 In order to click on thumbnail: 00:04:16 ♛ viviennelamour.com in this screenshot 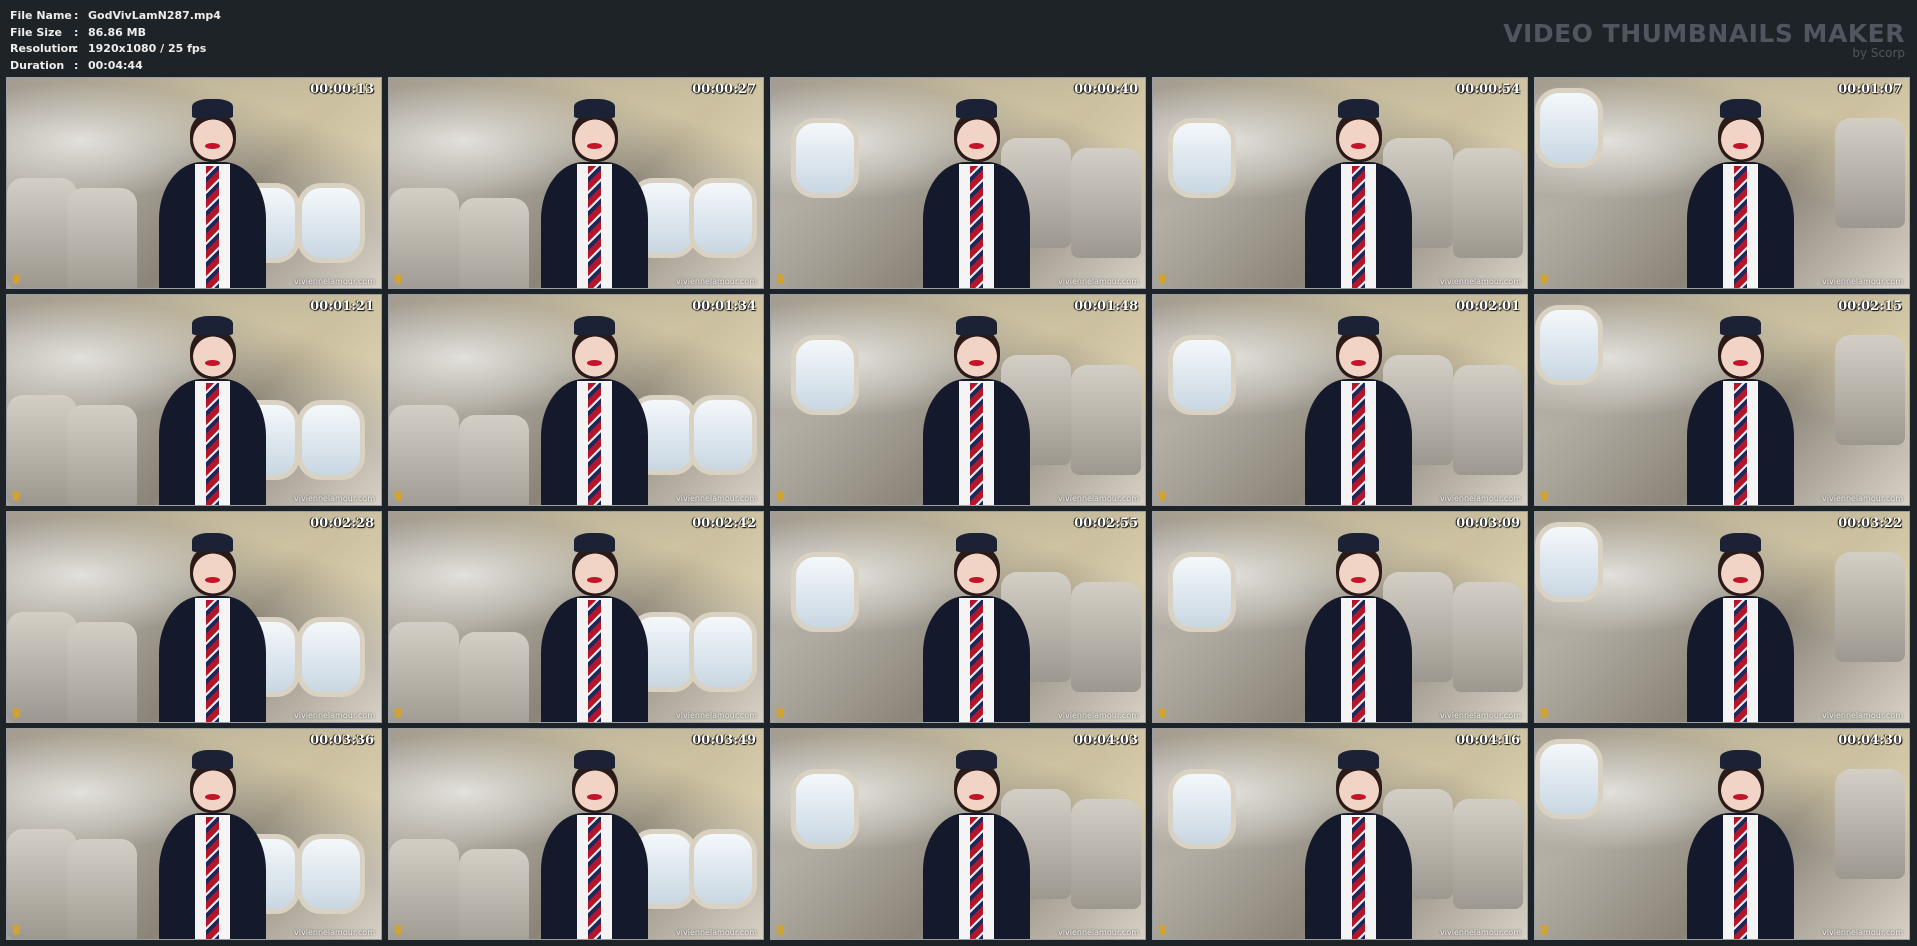, I will do `click(1340, 834)`.